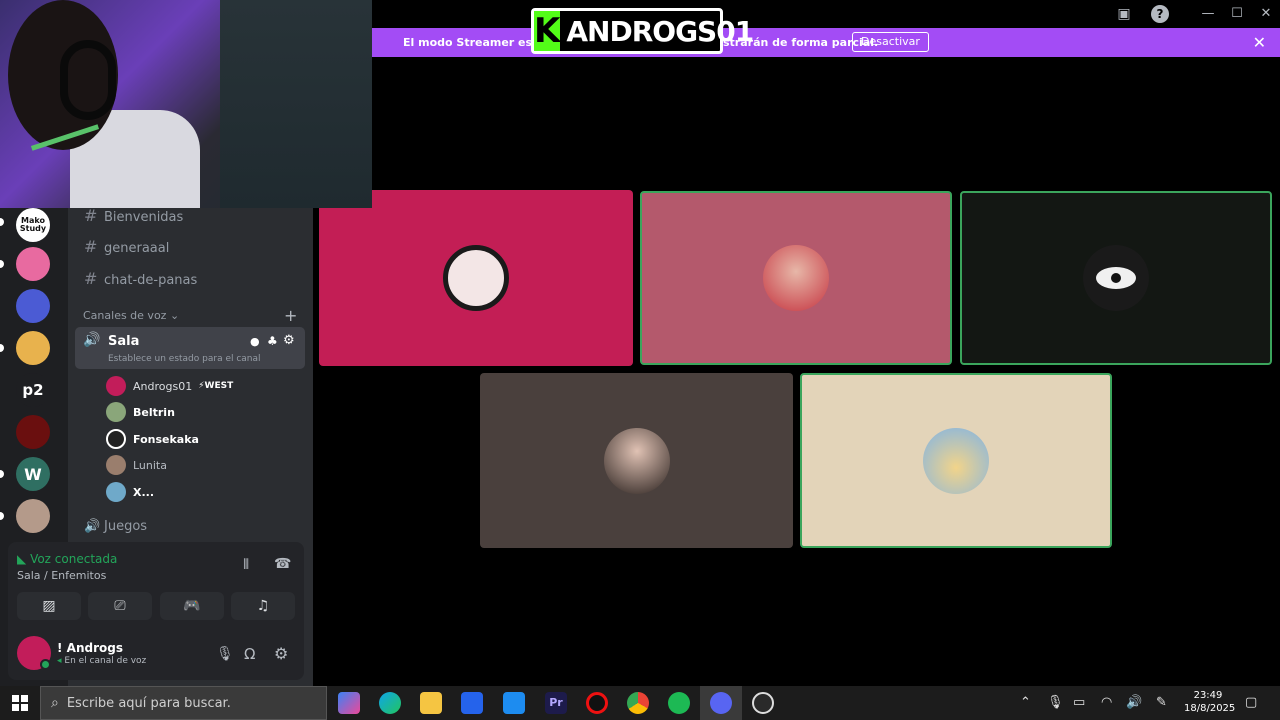 This screenshot has height=720, width=1280. What do you see at coordinates (296, 104) in the screenshot?
I see `webcam-background` at bounding box center [296, 104].